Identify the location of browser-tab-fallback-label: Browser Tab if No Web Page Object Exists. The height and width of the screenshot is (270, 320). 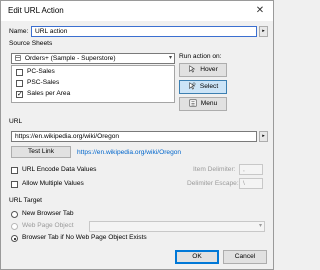
(84, 237).